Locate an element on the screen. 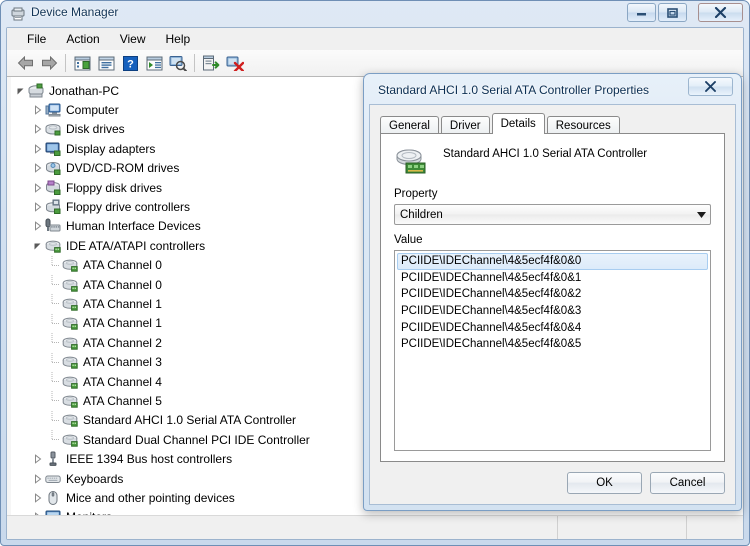 This screenshot has height=546, width=750. floppy-disk-icon is located at coordinates (53, 188).